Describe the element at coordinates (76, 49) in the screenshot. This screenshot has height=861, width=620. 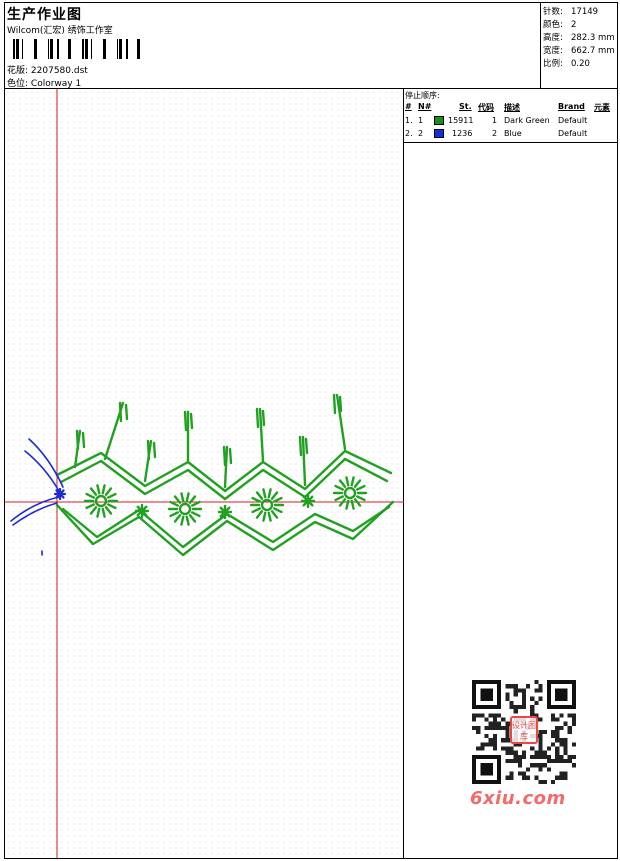
I see `barcode-icon` at that location.